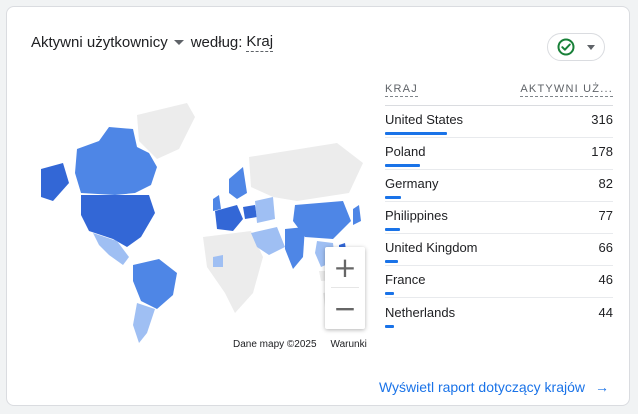 This screenshot has height=414, width=638. I want to click on active-users-value: 178, so click(602, 151).